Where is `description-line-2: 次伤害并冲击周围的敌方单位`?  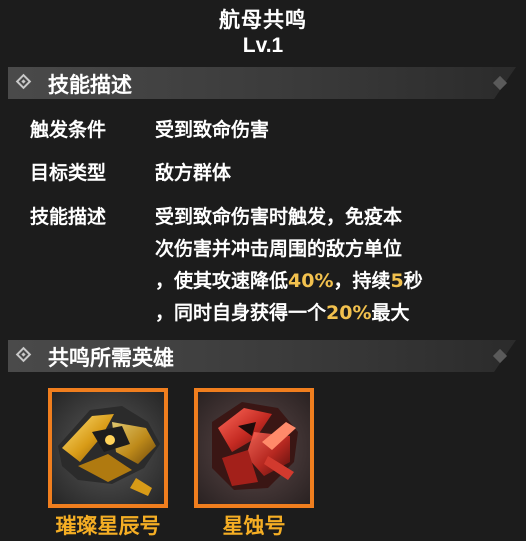
description-line-2: 次伤害并冲击周围的敌方单位 is located at coordinates (278, 247).